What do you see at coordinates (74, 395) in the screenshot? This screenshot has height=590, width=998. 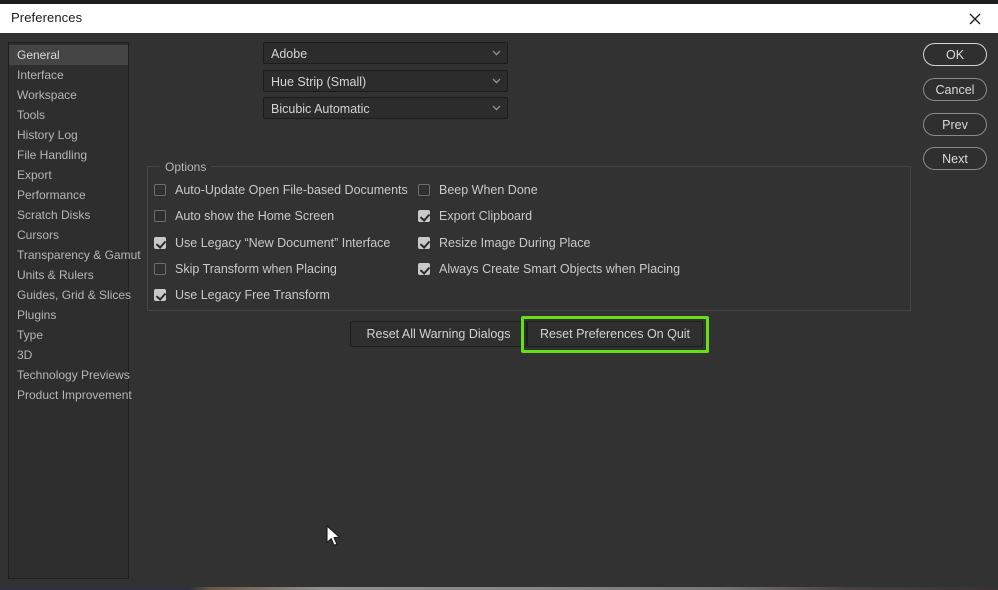 I see `sidebar-item-label: Product Improvement` at bounding box center [74, 395].